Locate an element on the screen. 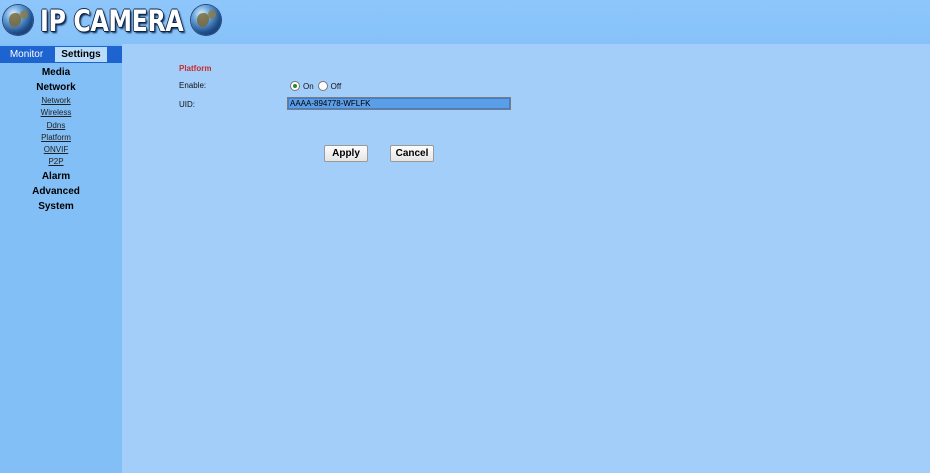 The width and height of the screenshot is (930, 473). menu-advanced: Advanced is located at coordinates (56, 191).